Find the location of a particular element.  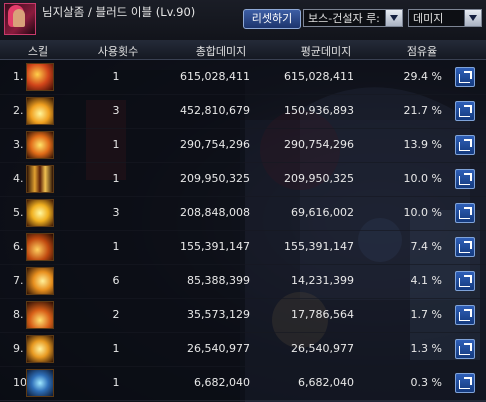

share-cell: 7.4 % is located at coordinates (426, 246).